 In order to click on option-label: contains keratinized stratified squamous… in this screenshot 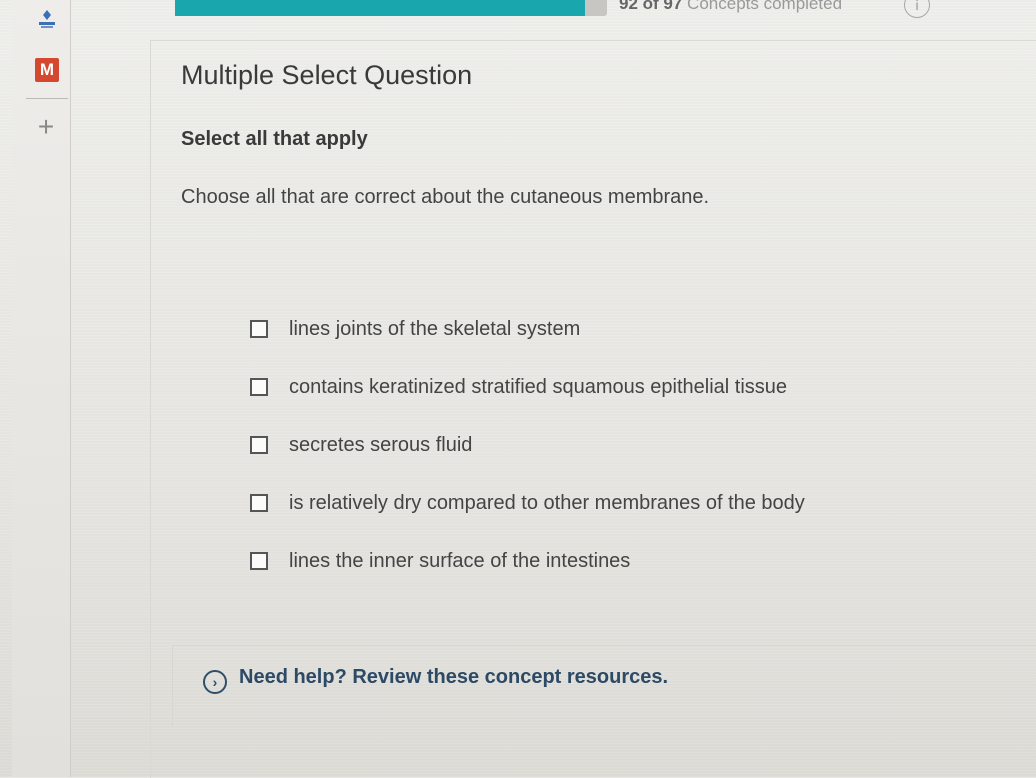, I will do `click(538, 386)`.